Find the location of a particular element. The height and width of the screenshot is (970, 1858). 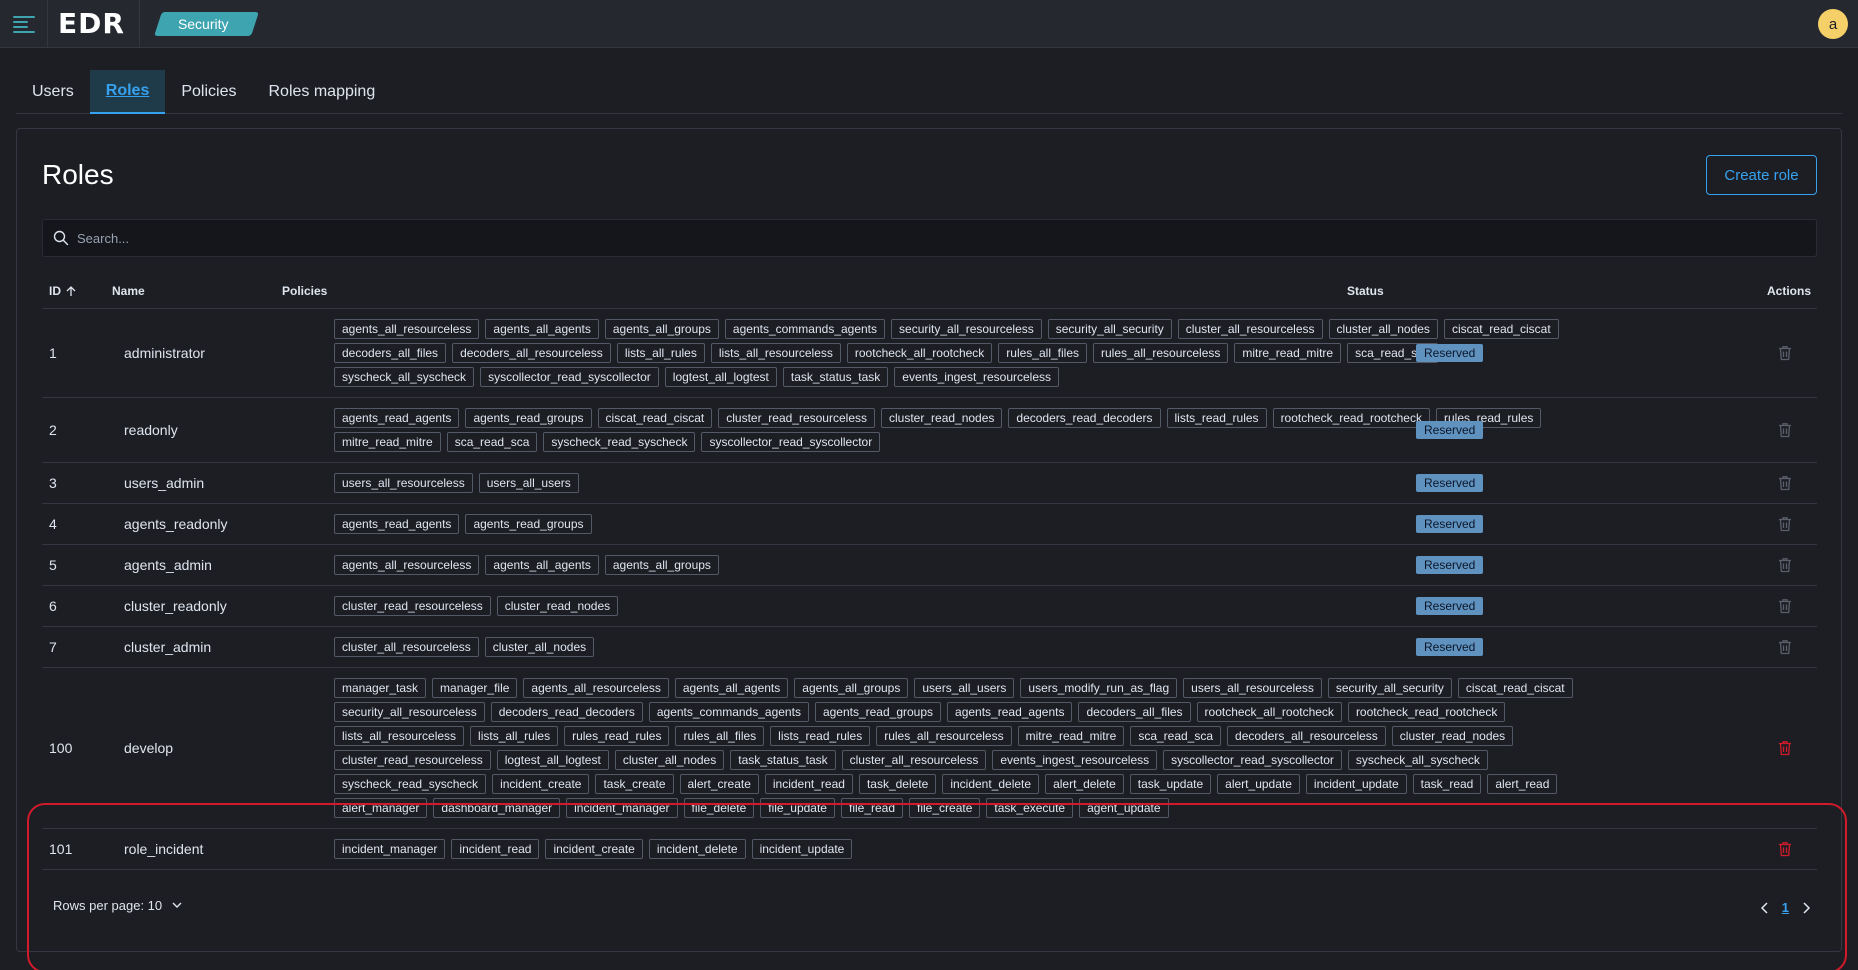

chevron-down-icon is located at coordinates (177, 905).